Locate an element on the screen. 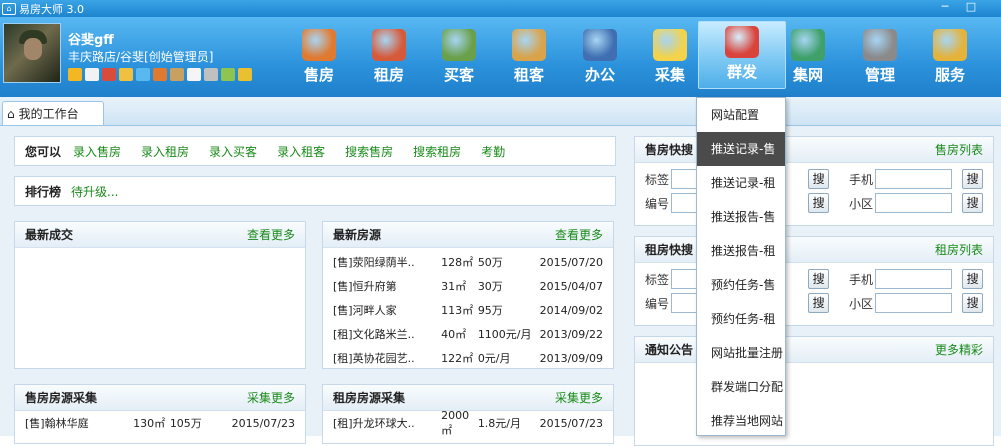  listing-row: [租]文化路米兰.. 40㎡ 1100元/月 2013/09/22 is located at coordinates (468, 334).